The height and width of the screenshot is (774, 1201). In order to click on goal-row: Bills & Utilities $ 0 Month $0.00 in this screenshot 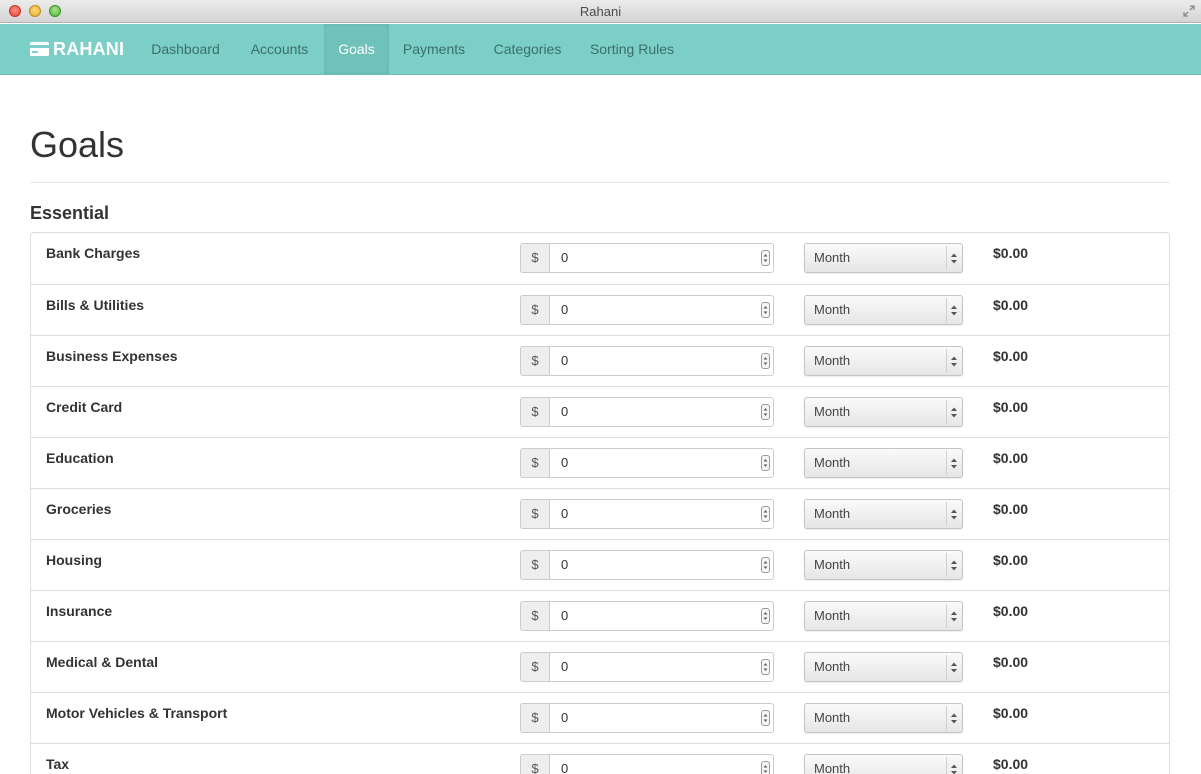, I will do `click(600, 309)`.